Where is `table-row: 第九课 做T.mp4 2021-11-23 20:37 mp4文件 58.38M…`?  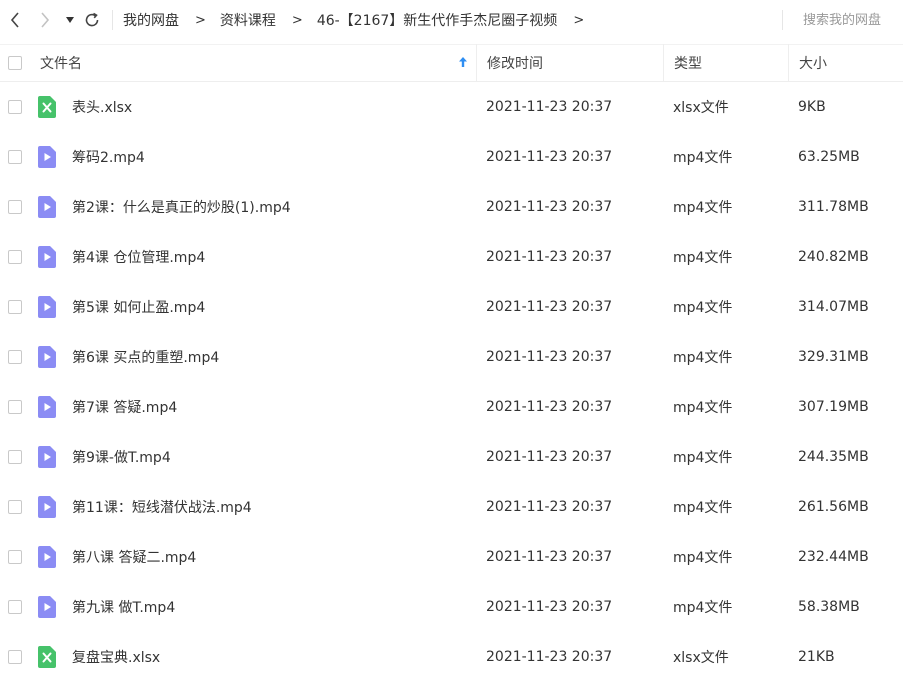 table-row: 第九课 做T.mp4 2021-11-23 20:37 mp4文件 58.38M… is located at coordinates (451, 607).